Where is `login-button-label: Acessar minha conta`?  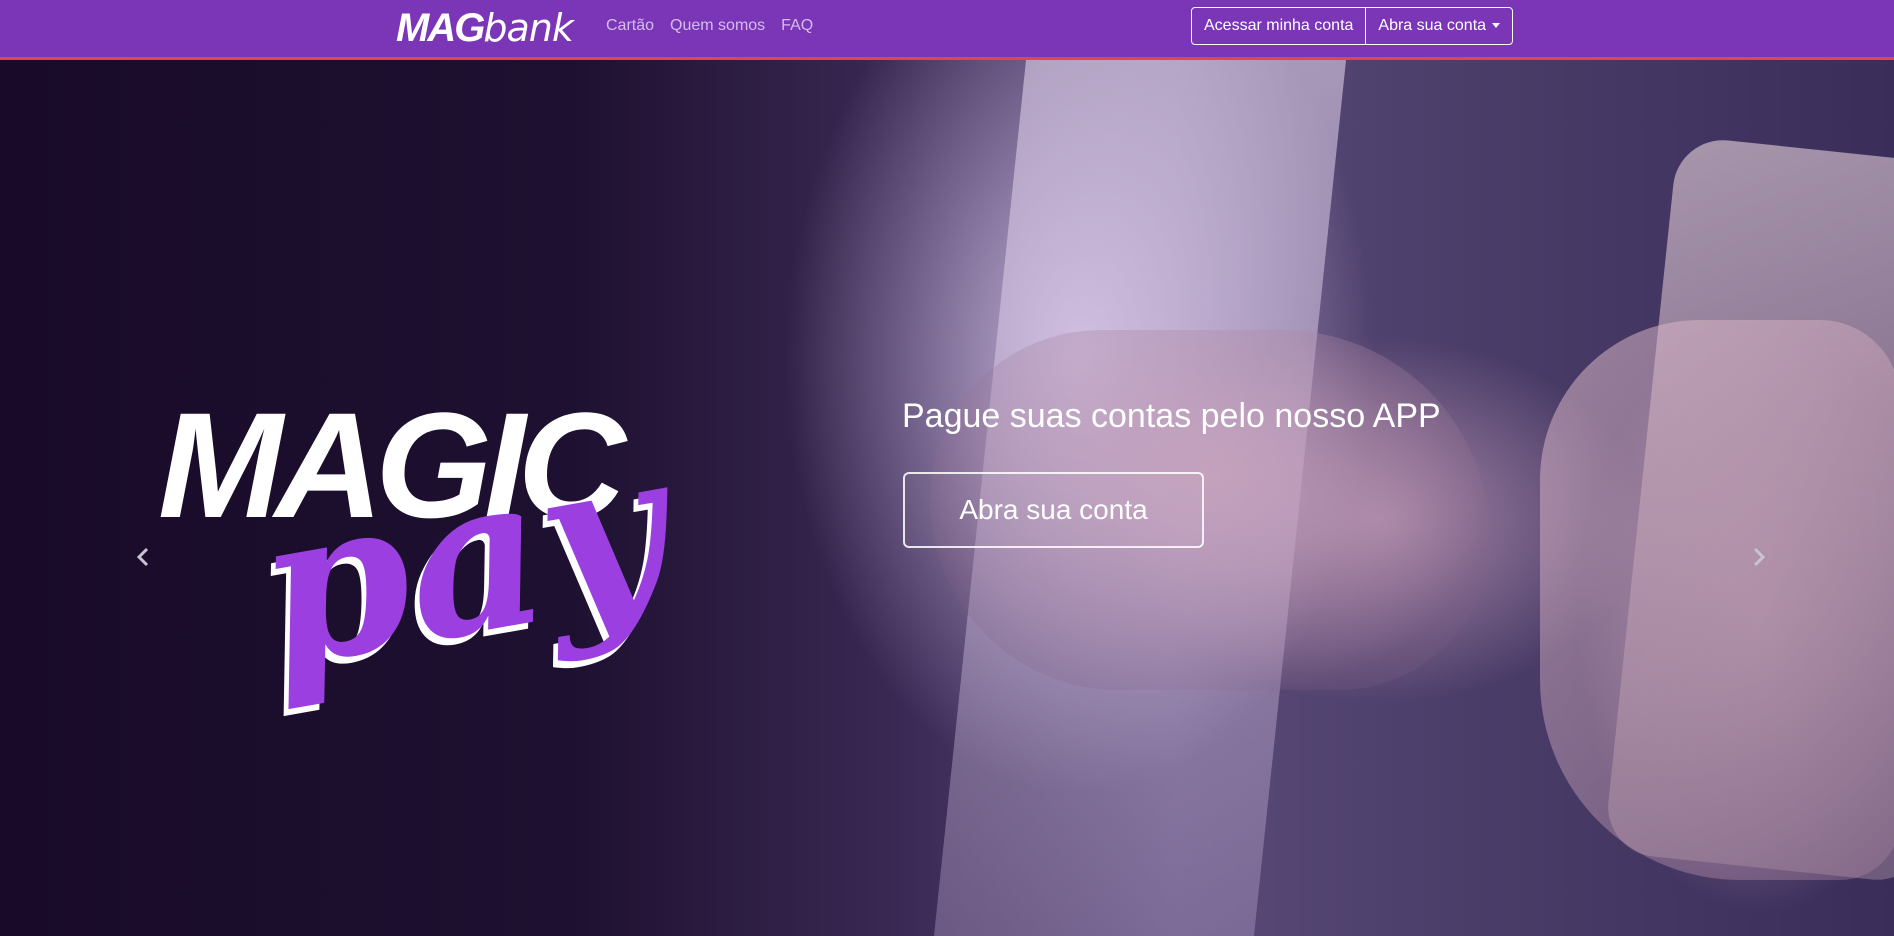 login-button-label: Acessar minha conta is located at coordinates (1279, 25).